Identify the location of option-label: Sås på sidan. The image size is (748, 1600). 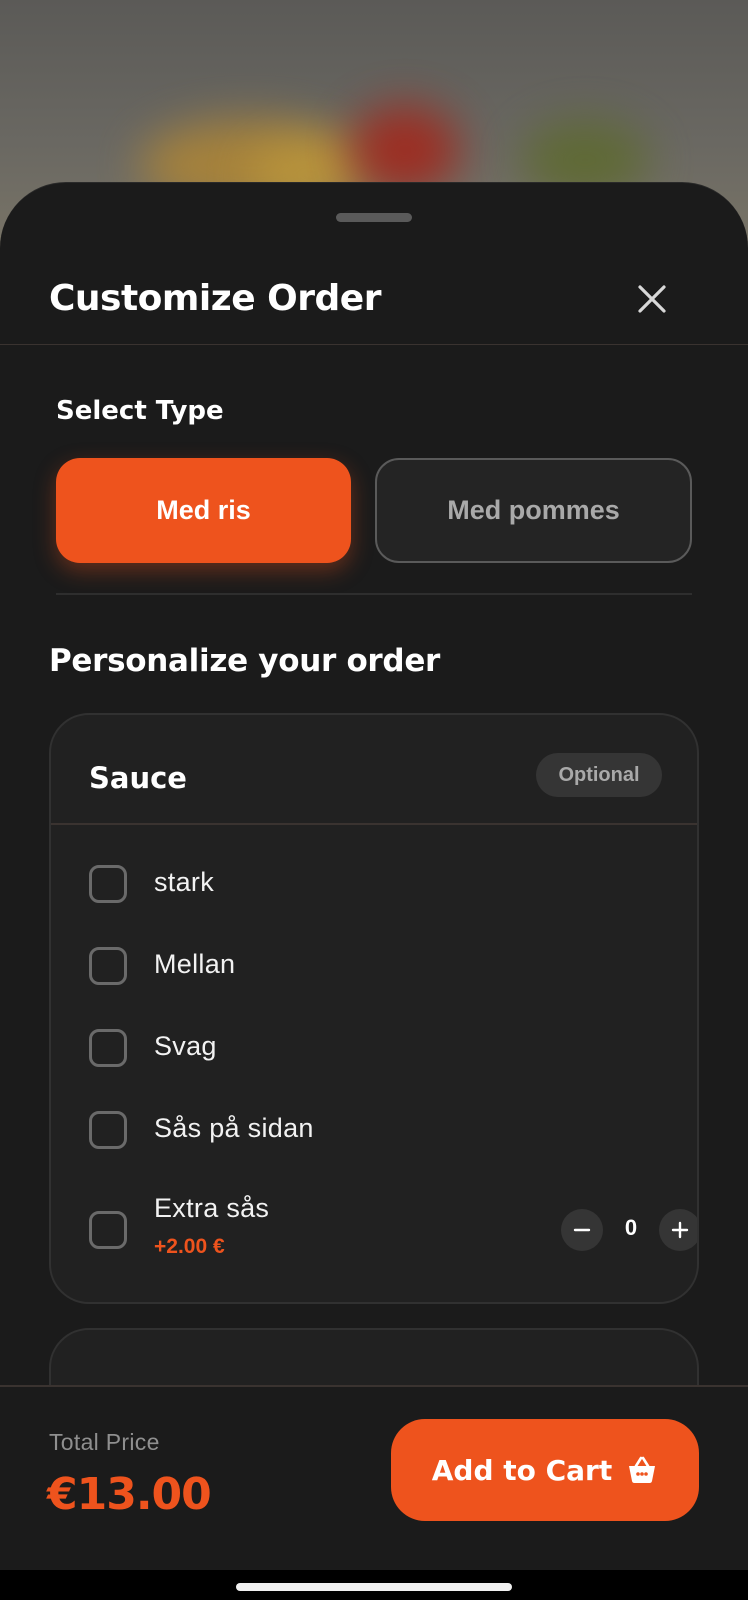
(234, 1128).